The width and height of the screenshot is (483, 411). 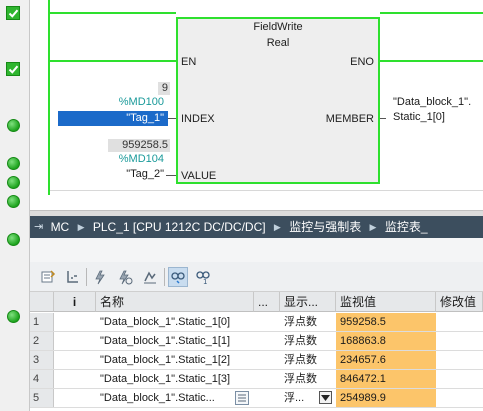 I want to click on row-monitor-value: 254989.9, so click(x=386, y=398).